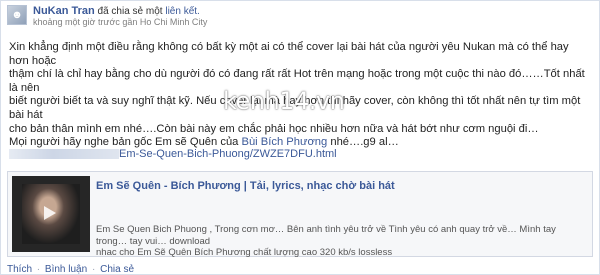  What do you see at coordinates (66, 269) in the screenshot?
I see `comment-link: Bình luận` at bounding box center [66, 269].